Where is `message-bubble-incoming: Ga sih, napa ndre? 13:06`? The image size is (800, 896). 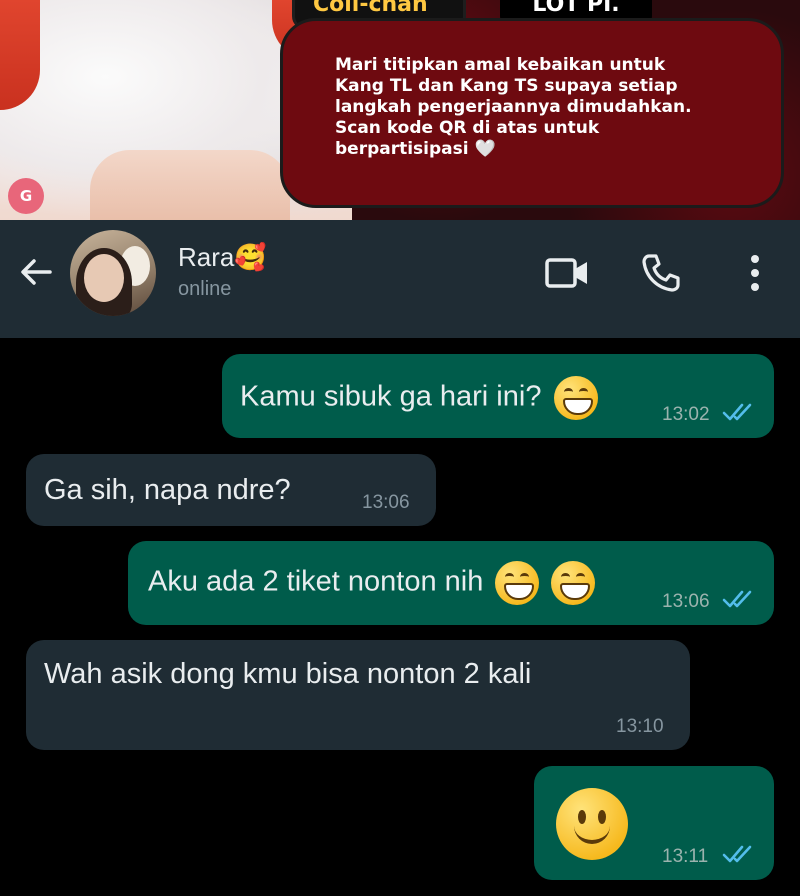
message-bubble-incoming: Ga sih, napa ndre? 13:06 is located at coordinates (231, 490).